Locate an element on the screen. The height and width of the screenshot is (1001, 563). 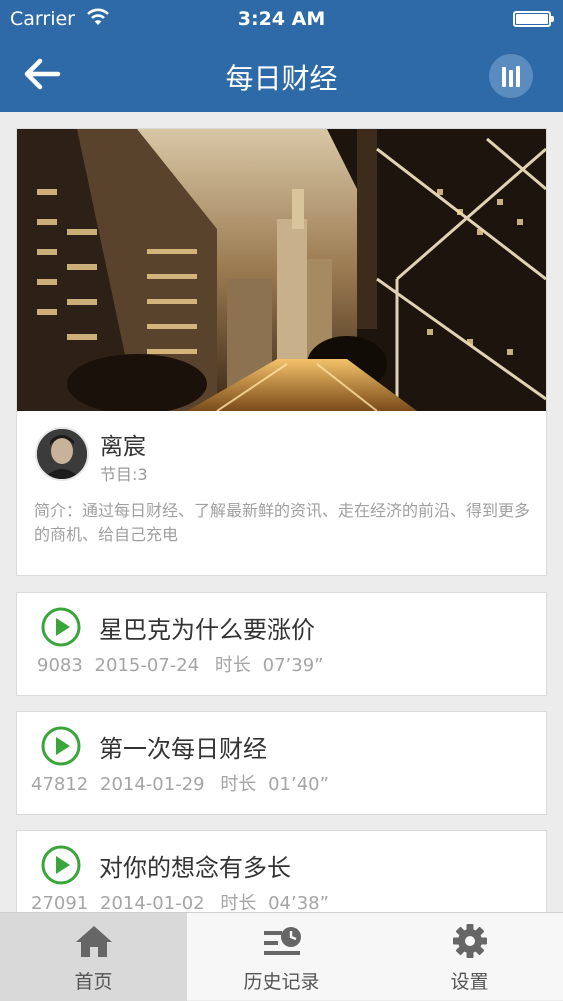
navigation-bar: 每日财经 is located at coordinates (281, 75).